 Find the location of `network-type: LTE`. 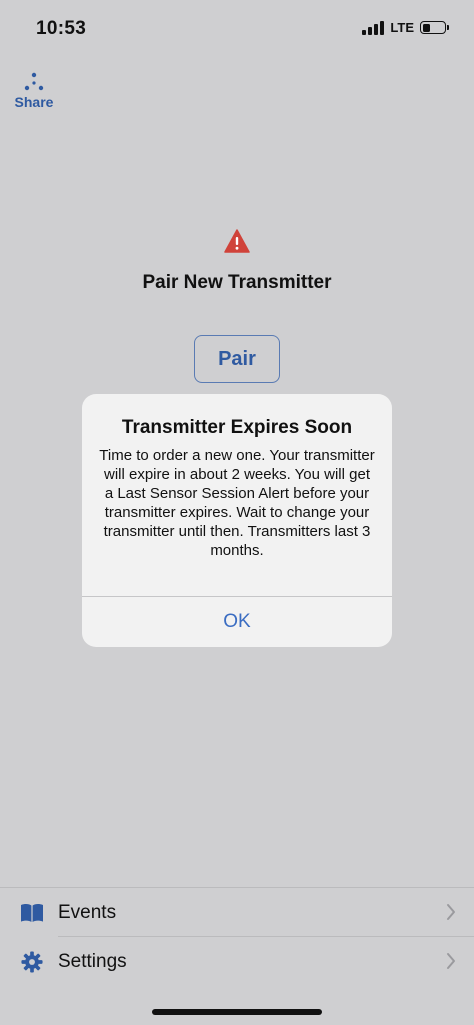

network-type: LTE is located at coordinates (402, 27).